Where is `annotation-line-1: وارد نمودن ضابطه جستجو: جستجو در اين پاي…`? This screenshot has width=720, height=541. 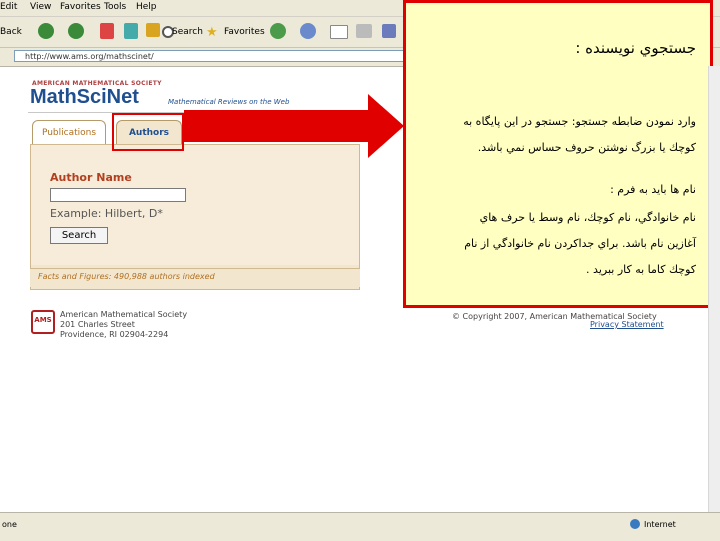 annotation-line-1: وارد نمودن ضابطه جستجو: جستجو در اين پاي… is located at coordinates (579, 121).